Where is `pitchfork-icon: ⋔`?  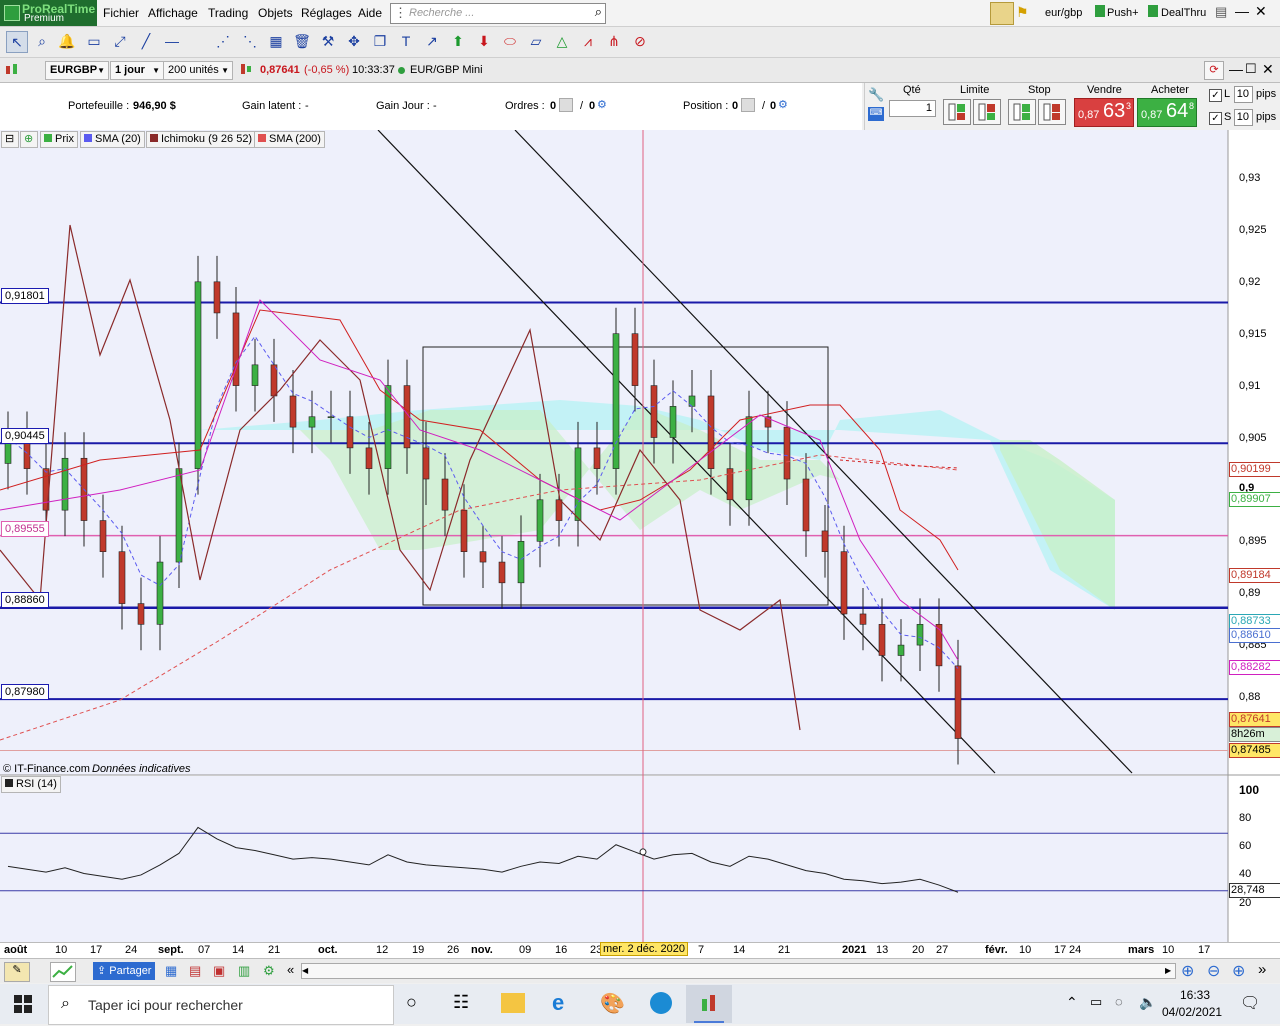 pitchfork-icon: ⋔ is located at coordinates (614, 41).